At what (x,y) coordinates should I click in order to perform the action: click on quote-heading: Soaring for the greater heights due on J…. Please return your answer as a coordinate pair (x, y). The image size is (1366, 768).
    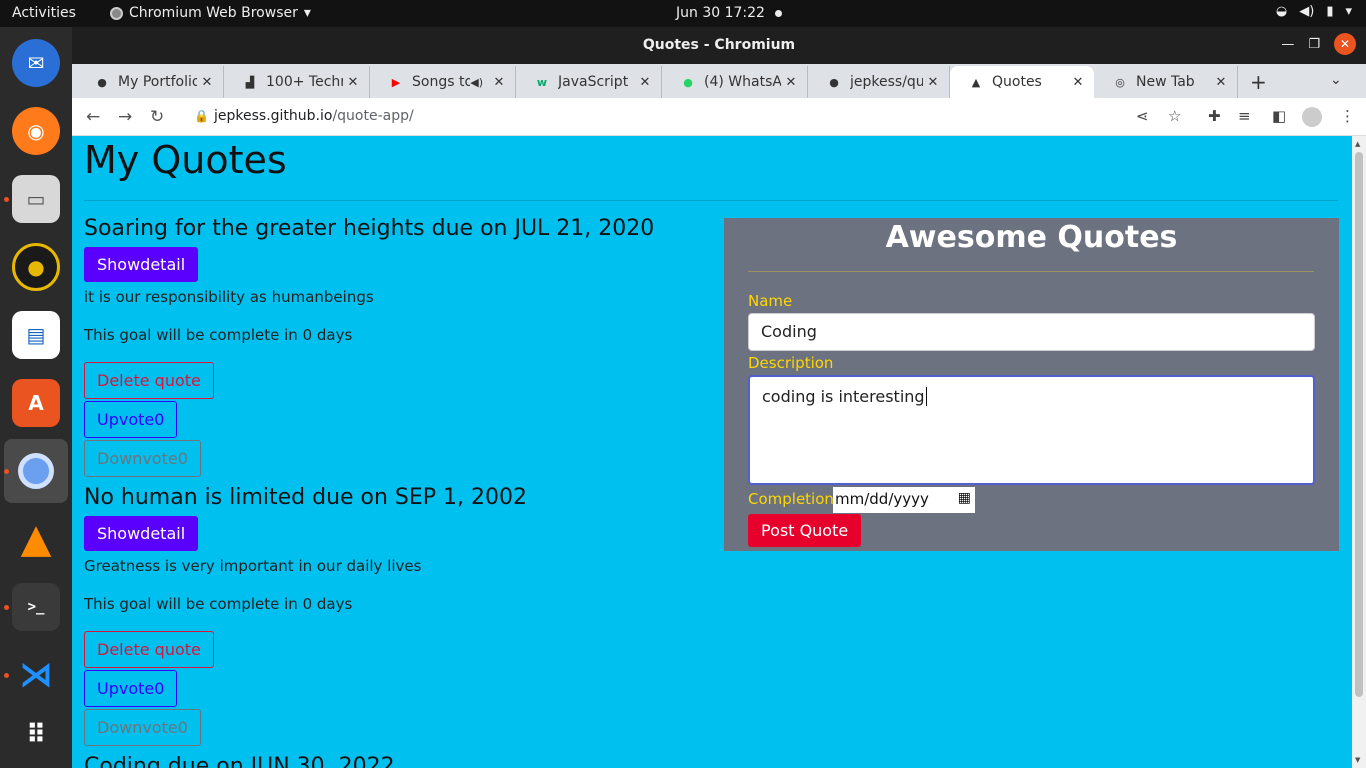
    Looking at the image, I should click on (369, 228).